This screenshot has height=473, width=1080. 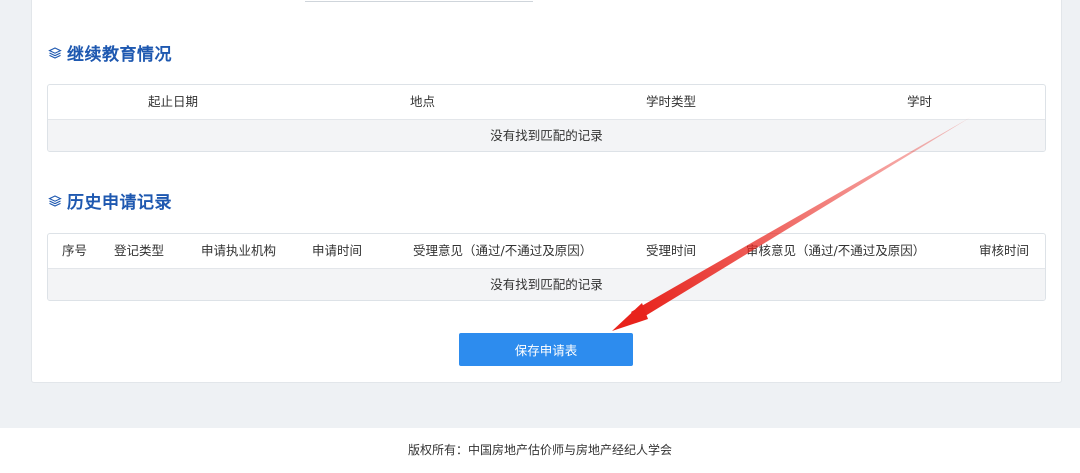 What do you see at coordinates (419, 1) in the screenshot?
I see `input-field-bottom-edge` at bounding box center [419, 1].